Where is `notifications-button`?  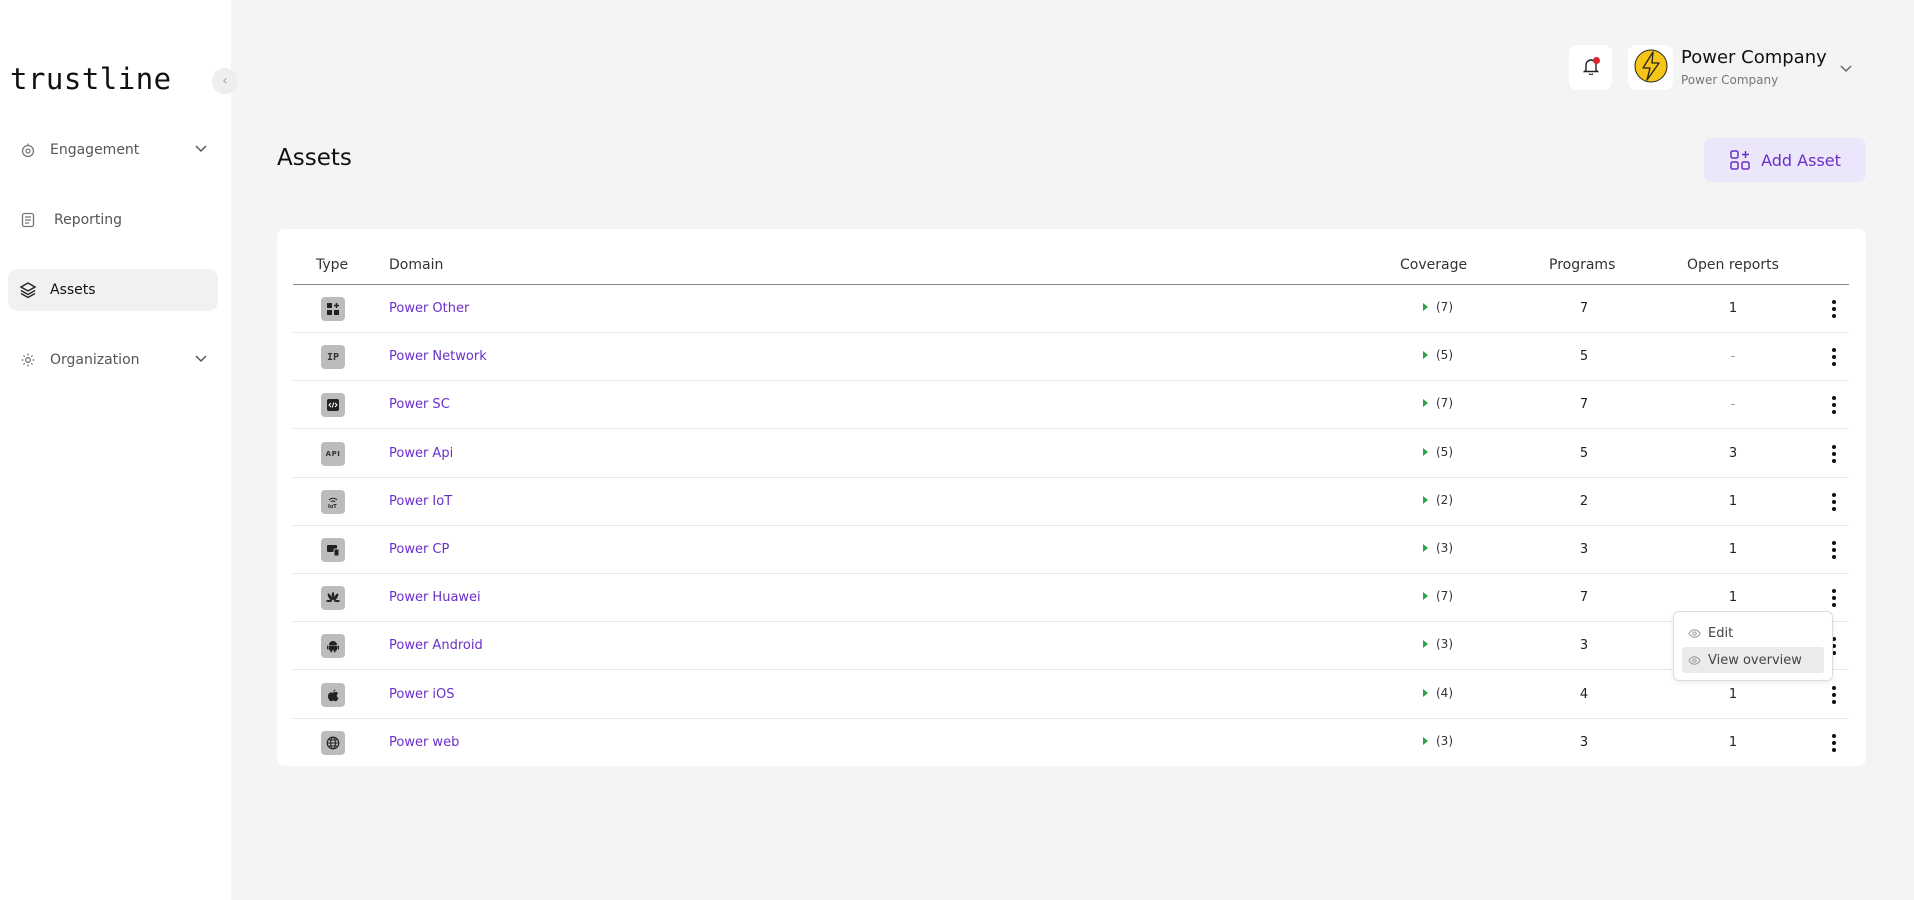
notifications-button is located at coordinates (1590, 67).